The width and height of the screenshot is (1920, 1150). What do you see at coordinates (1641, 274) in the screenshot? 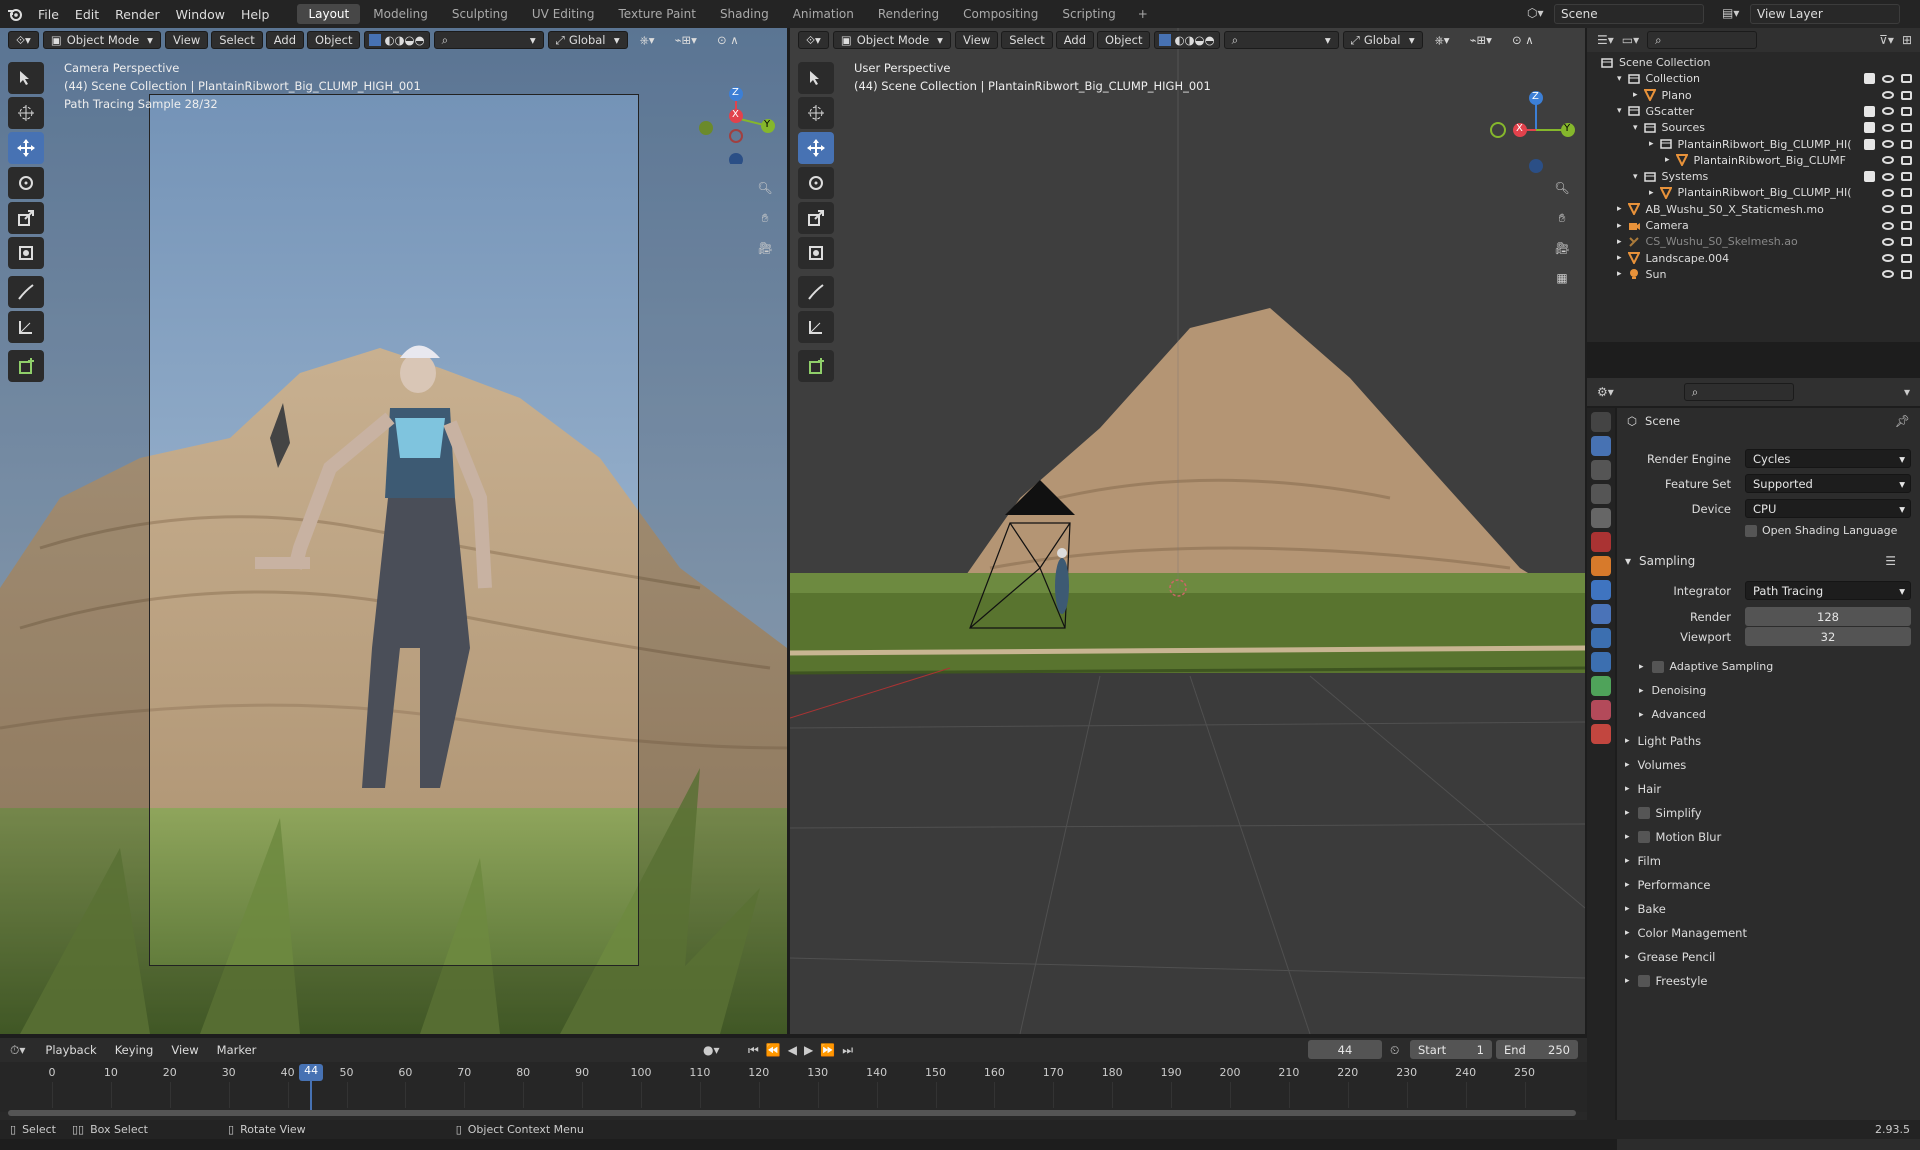
I see `outliner-row: ▸ Sun` at bounding box center [1641, 274].